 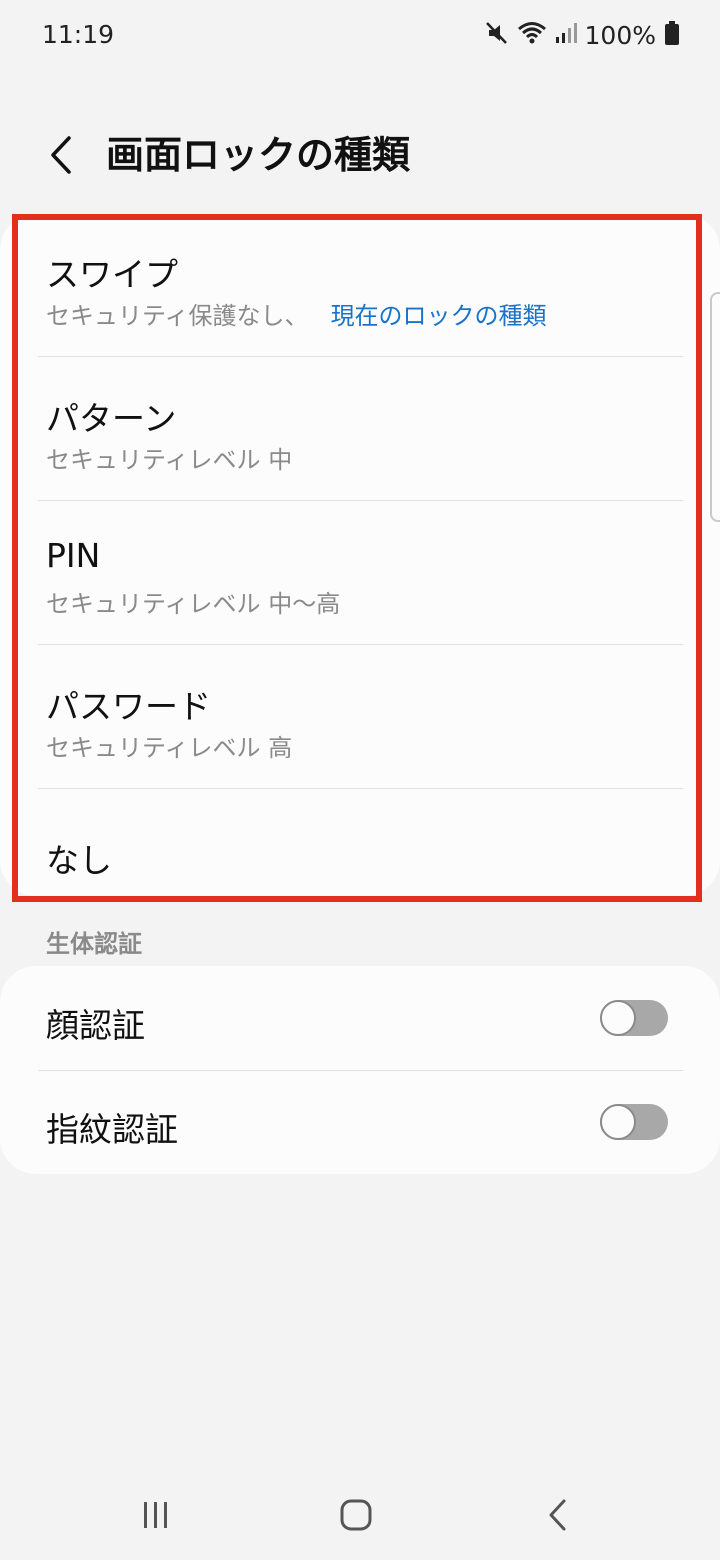 What do you see at coordinates (79, 860) in the screenshot?
I see `lock-type-title: なし` at bounding box center [79, 860].